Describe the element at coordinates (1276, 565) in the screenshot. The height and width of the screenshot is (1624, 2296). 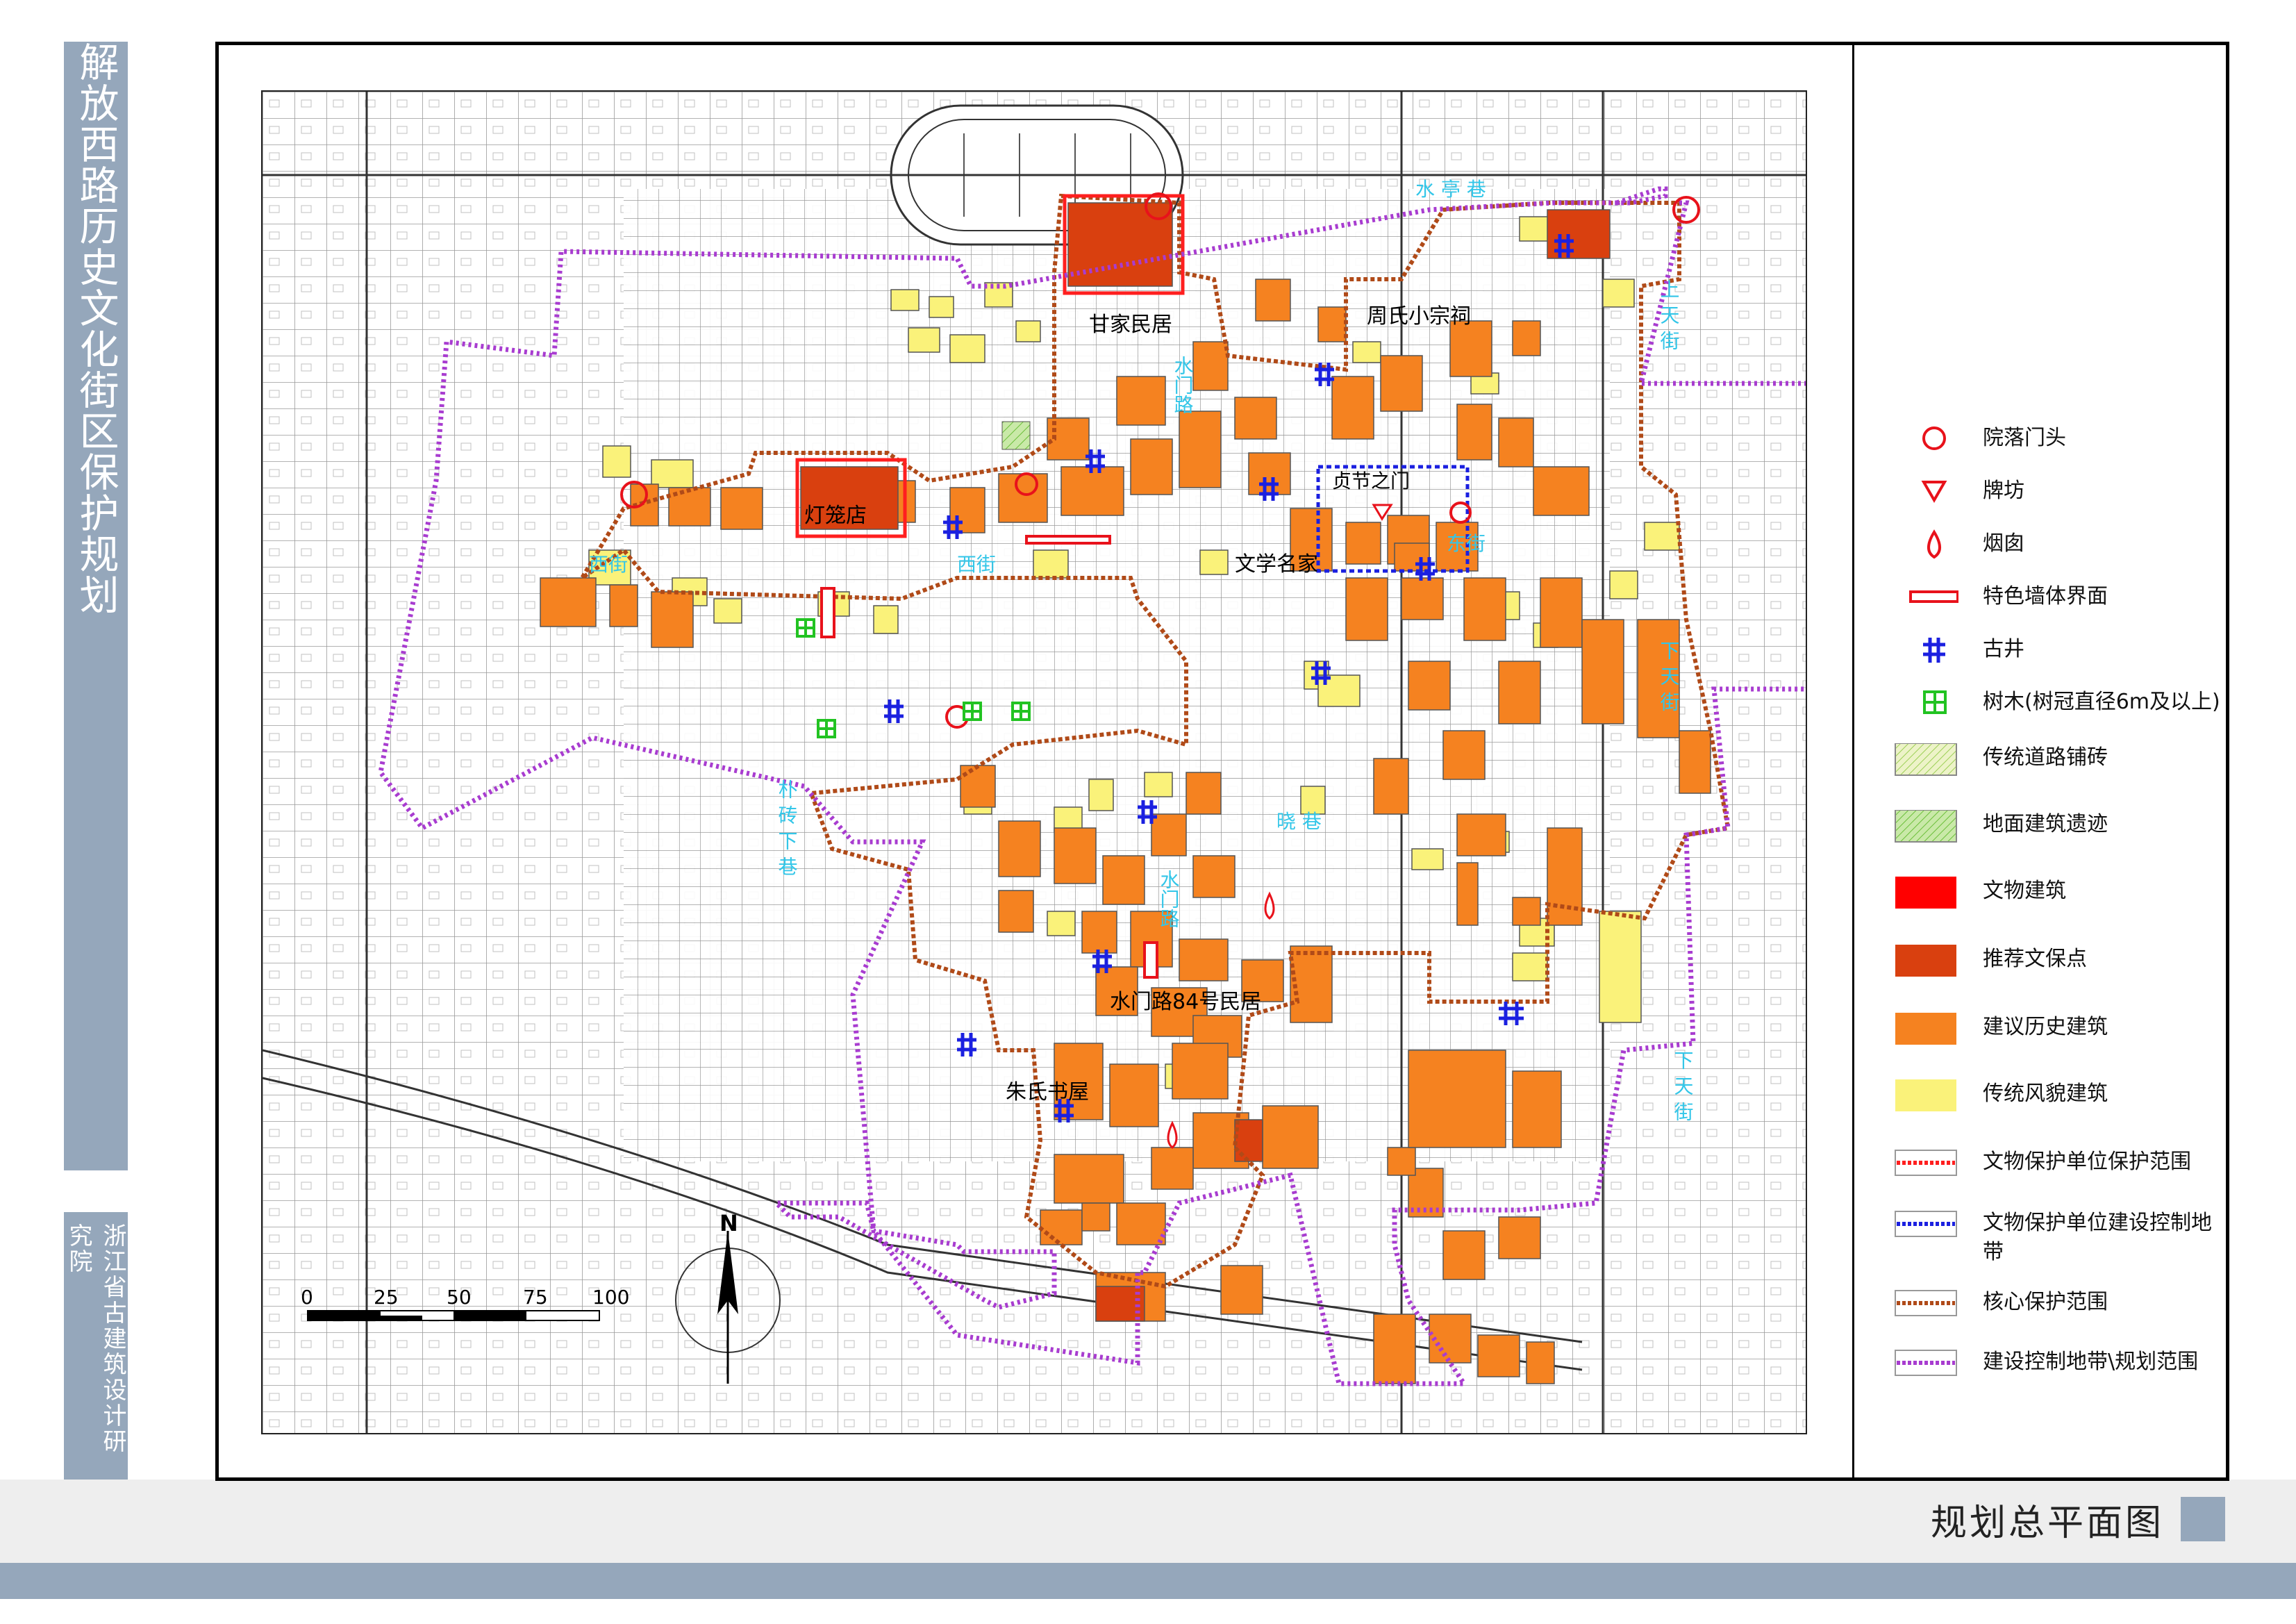
I see `label-wenxue: 文学名家` at that location.